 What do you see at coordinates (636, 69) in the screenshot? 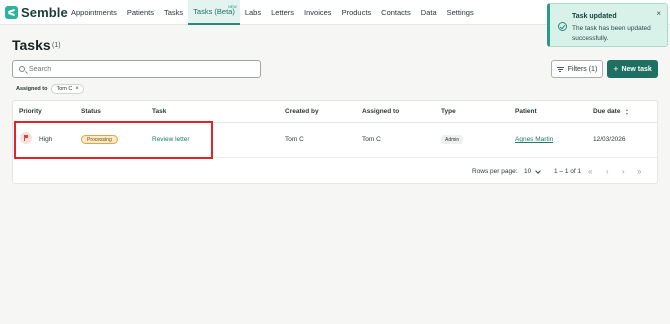
I see `new-task-button-label: New task` at bounding box center [636, 69].